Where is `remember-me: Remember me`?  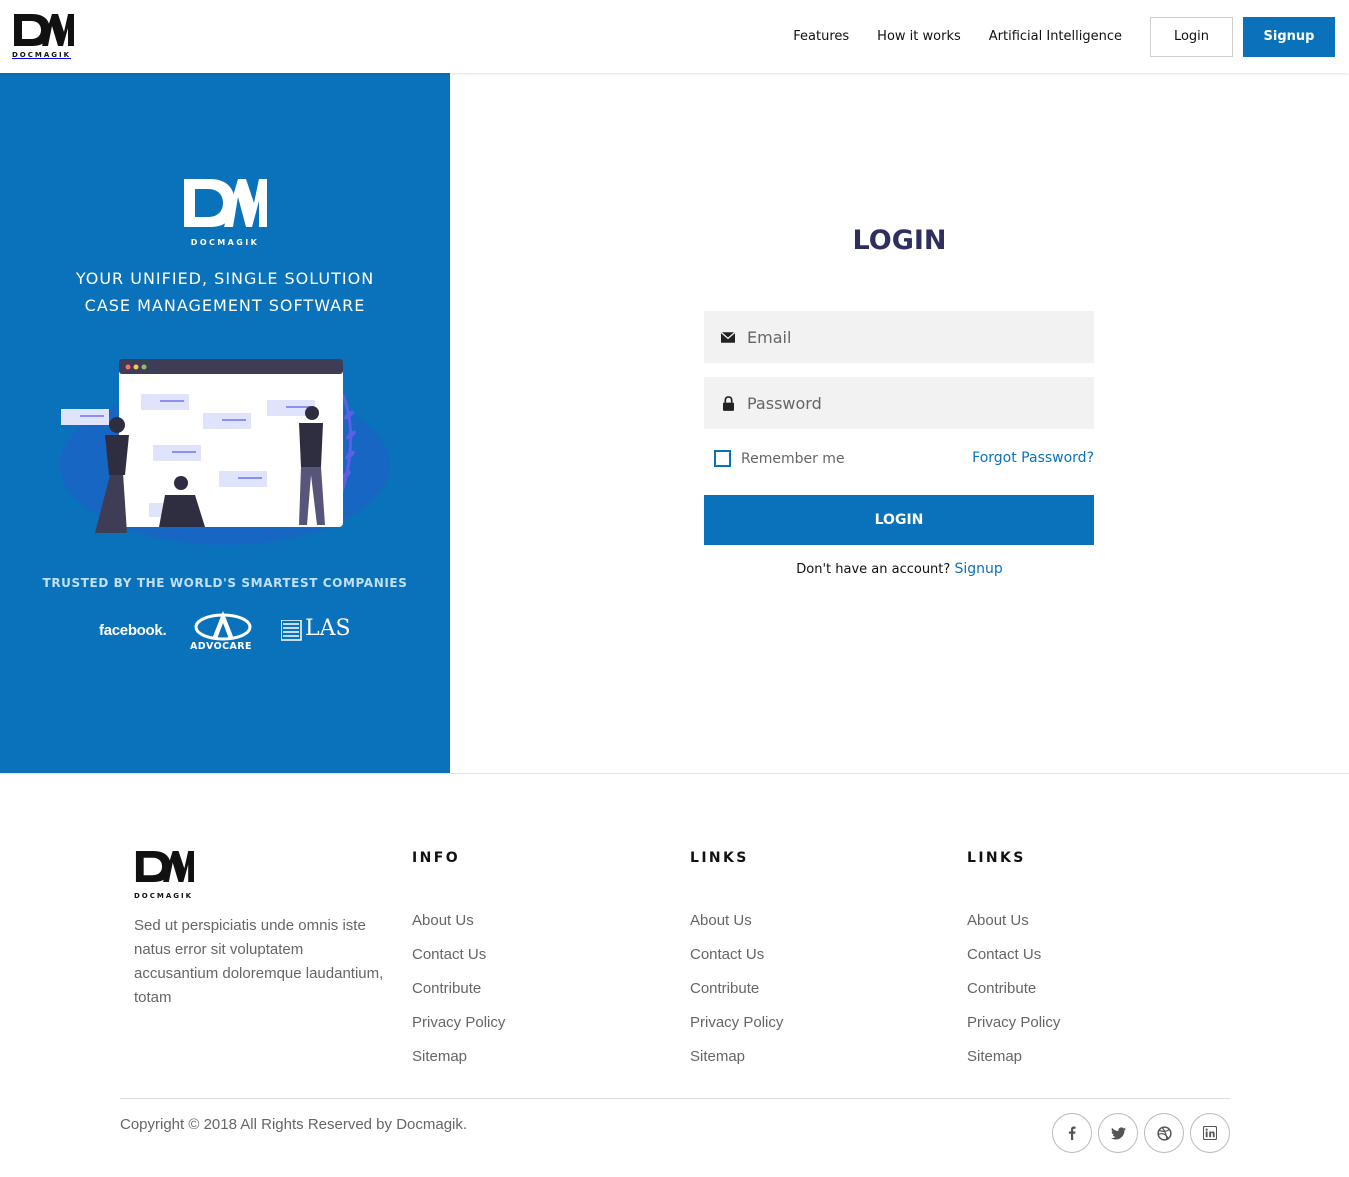
remember-me: Remember me is located at coordinates (774, 458).